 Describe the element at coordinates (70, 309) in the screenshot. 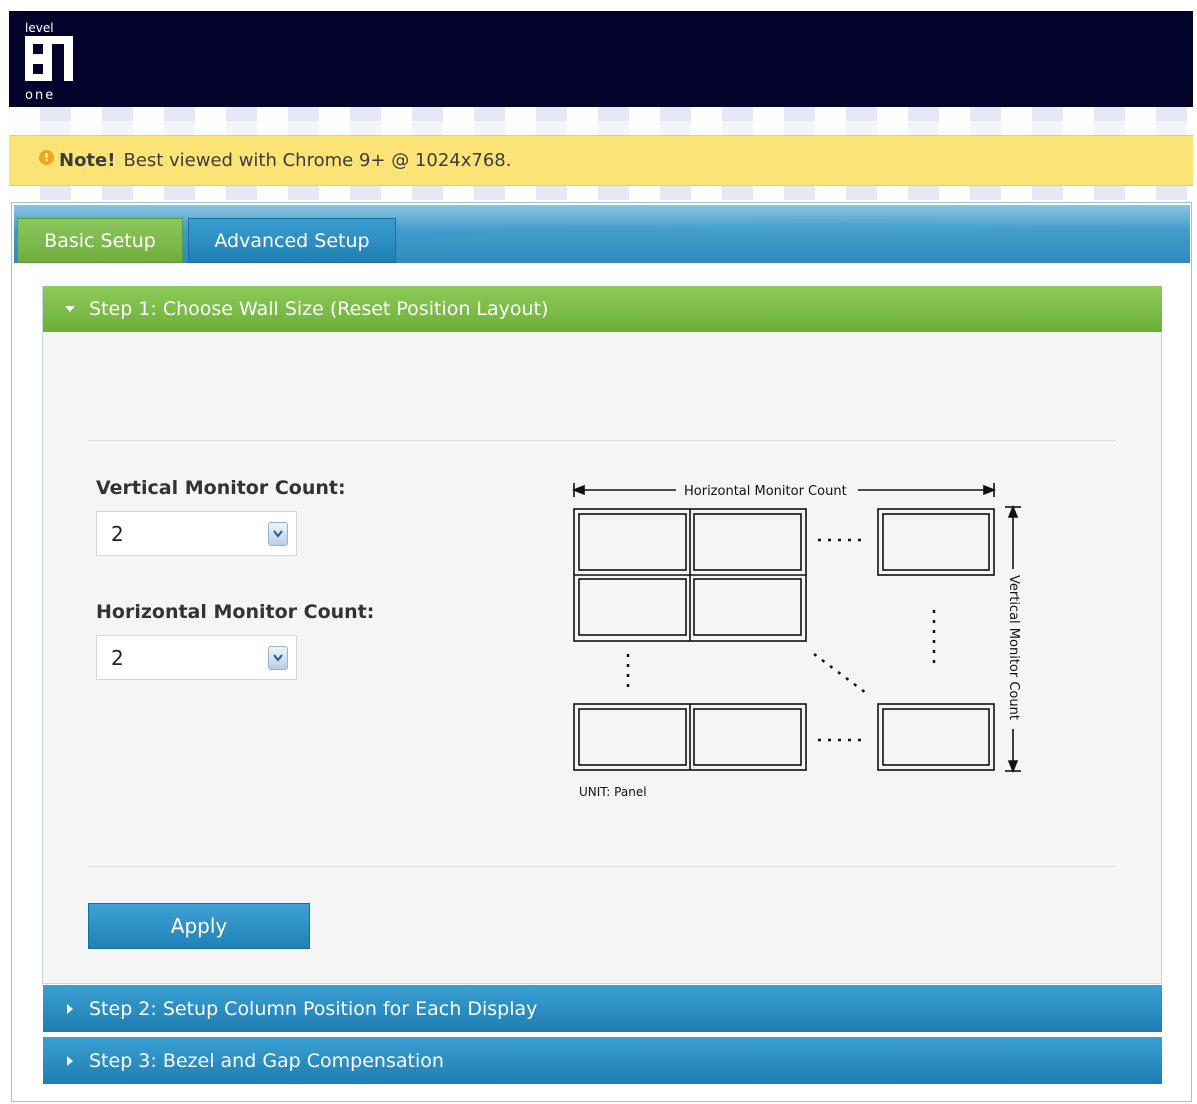

I see `chevron-down-icon` at that location.